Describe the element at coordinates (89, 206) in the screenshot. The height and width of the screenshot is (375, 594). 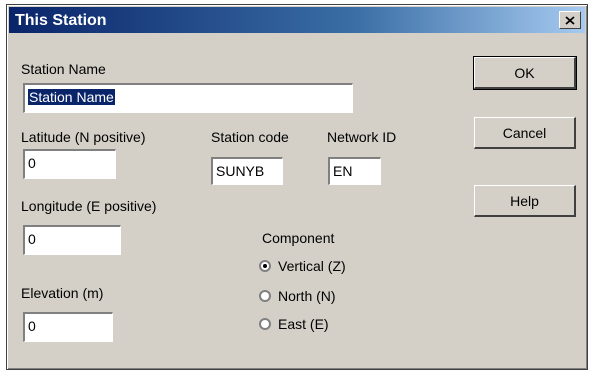
I see `longitude-label: Longitude (E positive)` at that location.